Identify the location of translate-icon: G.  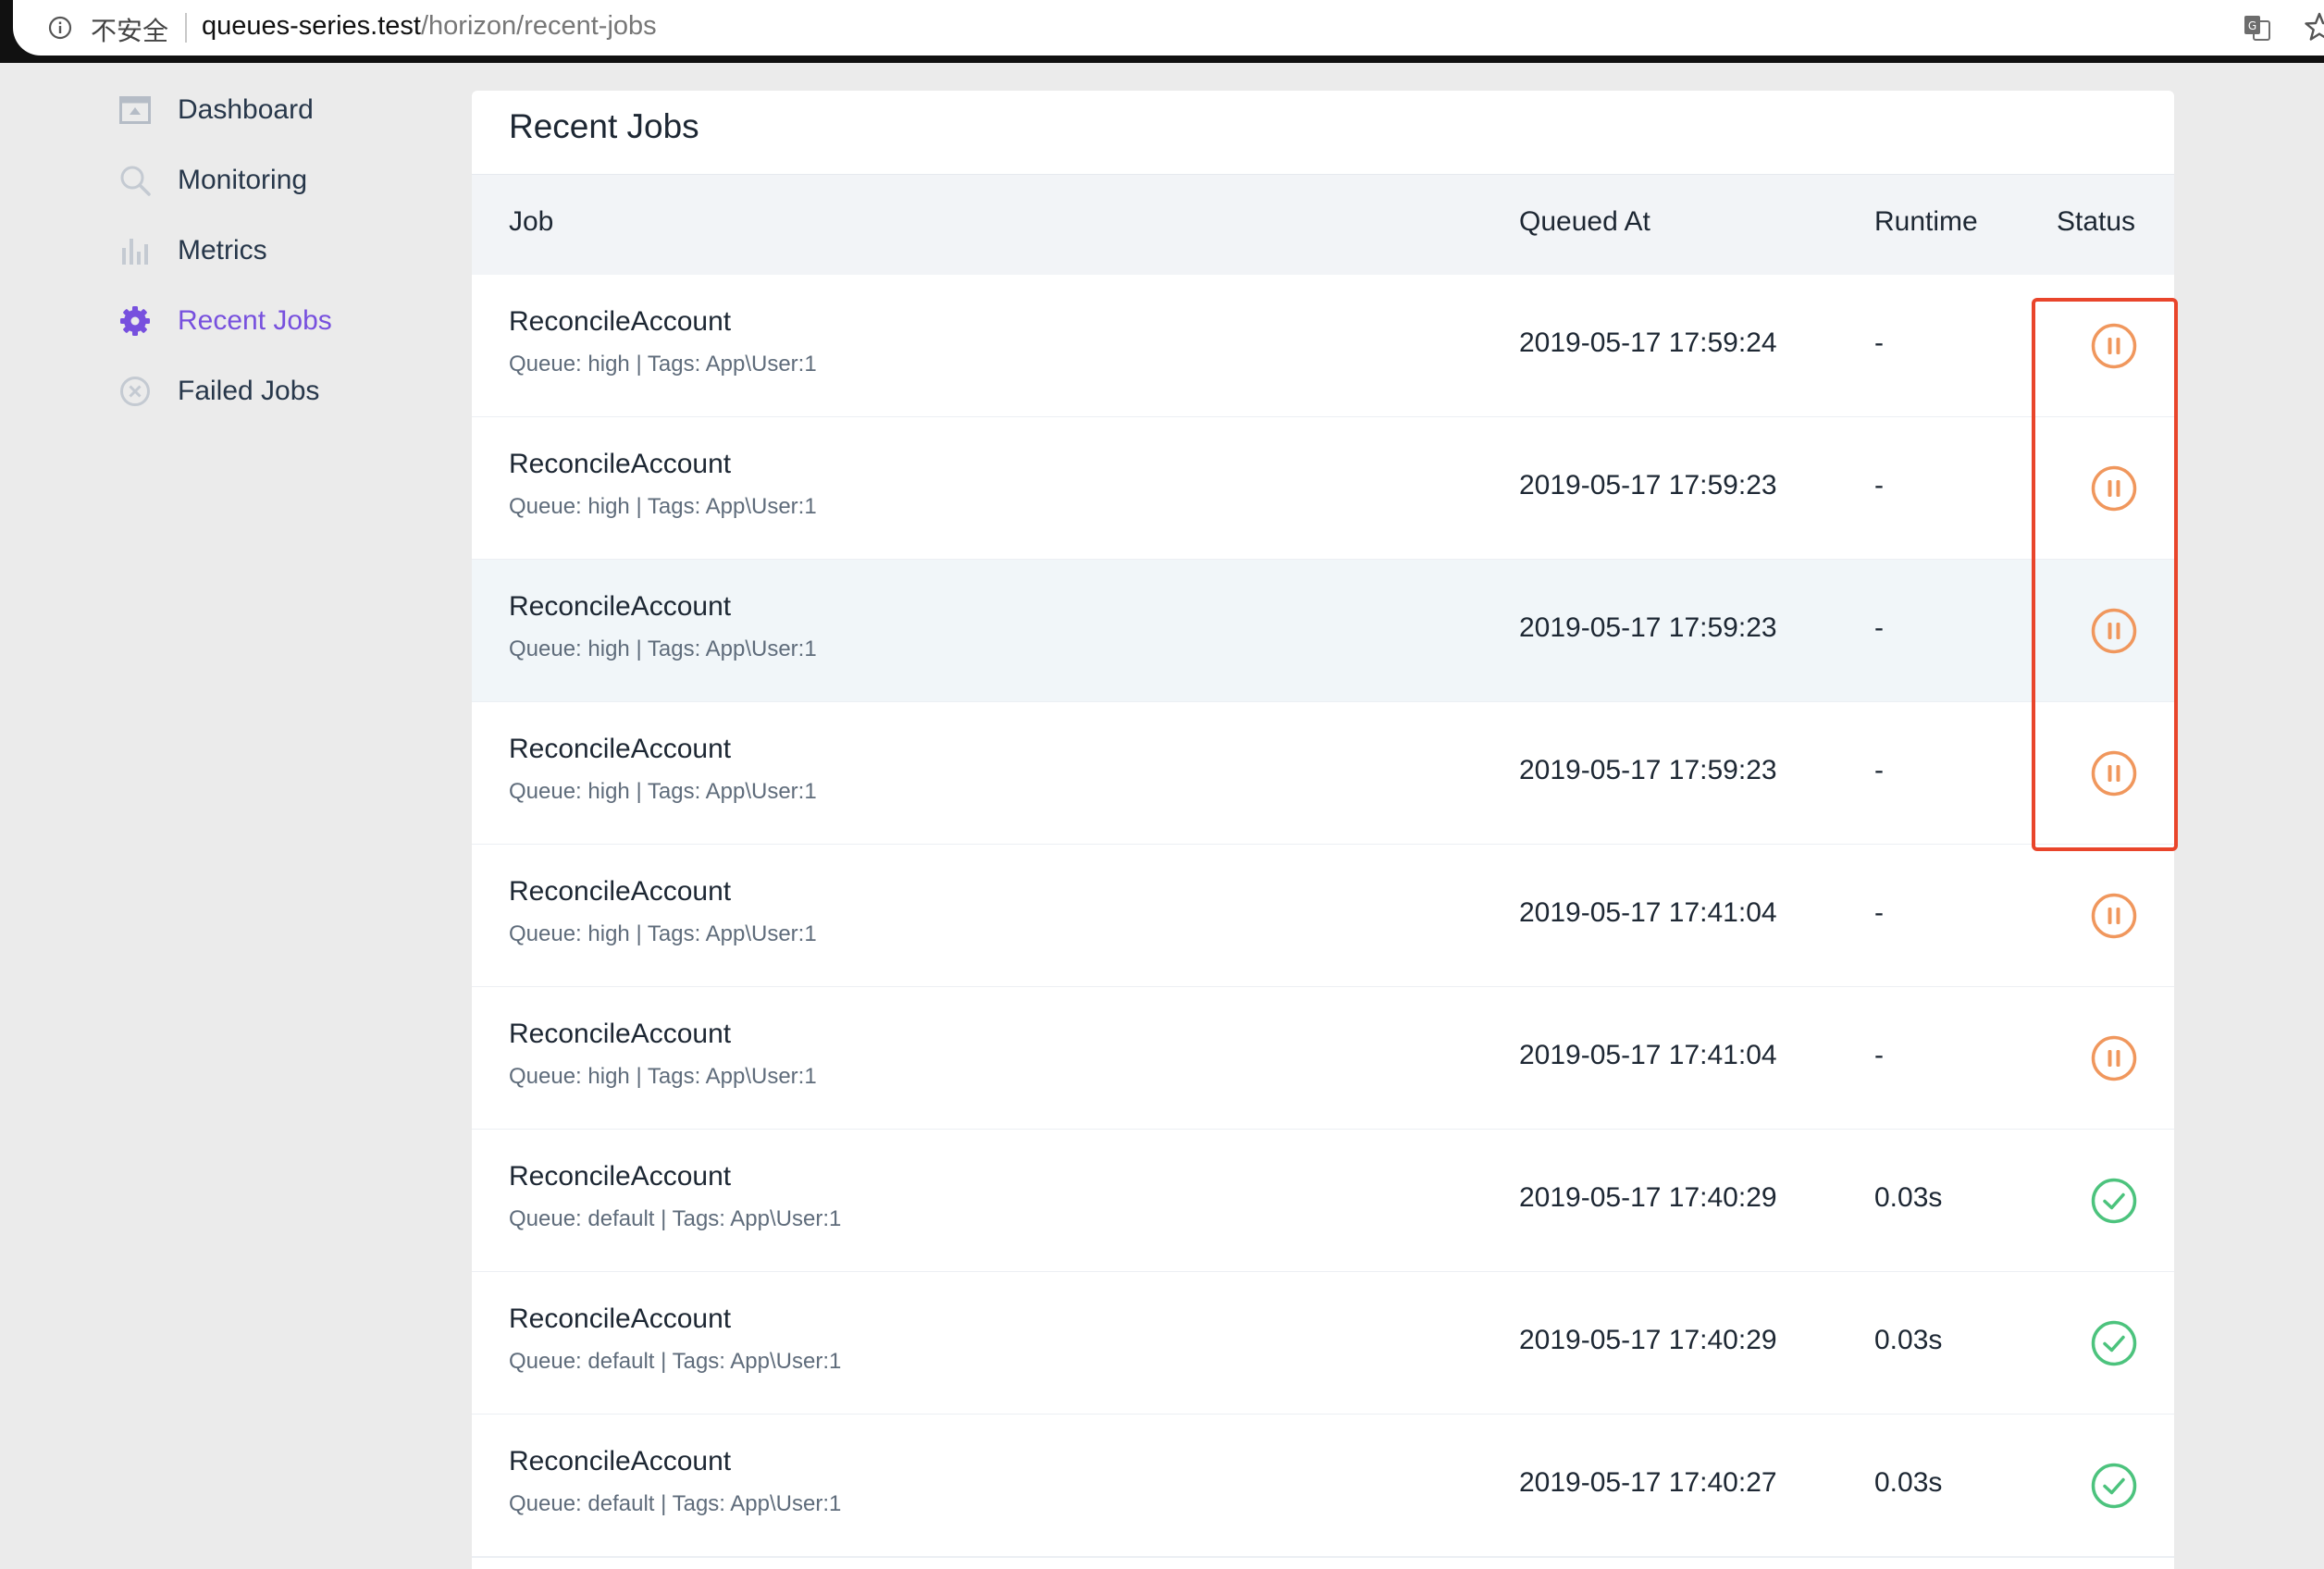
(2257, 28).